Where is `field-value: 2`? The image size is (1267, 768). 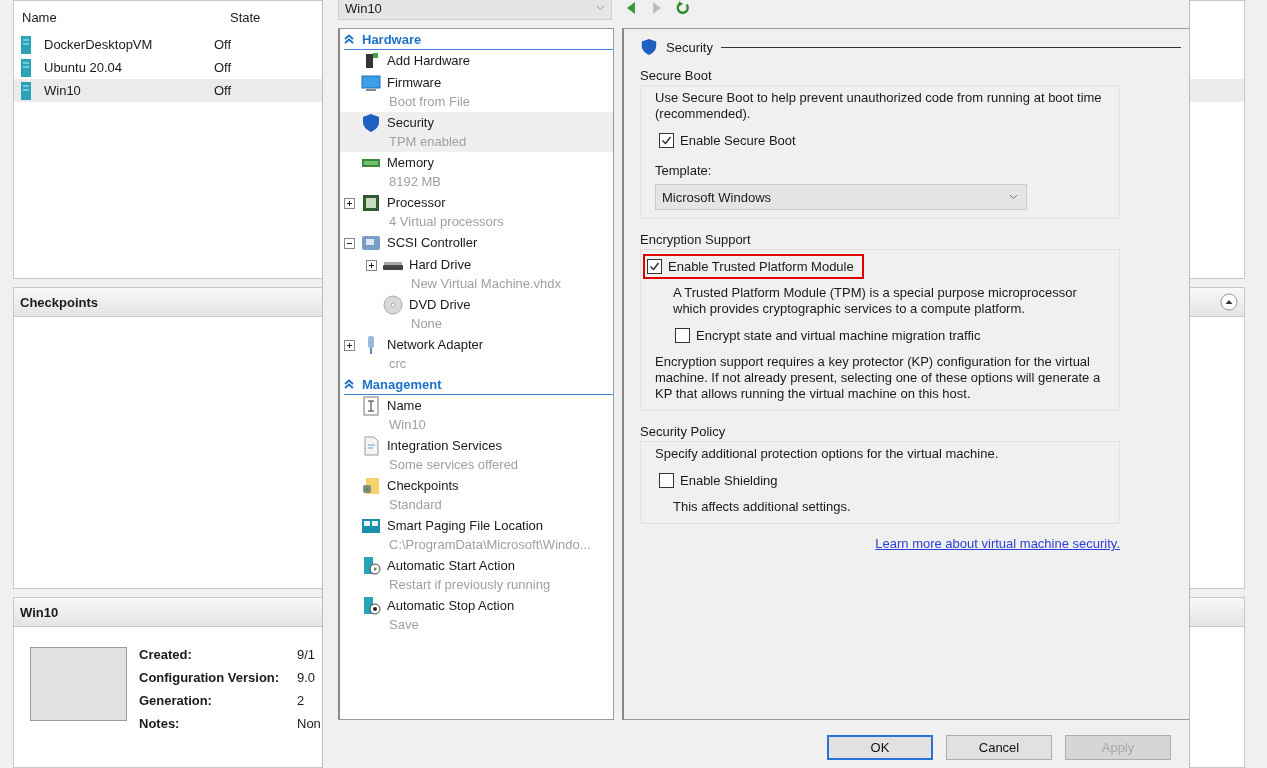
field-value: 2 is located at coordinates (301, 700).